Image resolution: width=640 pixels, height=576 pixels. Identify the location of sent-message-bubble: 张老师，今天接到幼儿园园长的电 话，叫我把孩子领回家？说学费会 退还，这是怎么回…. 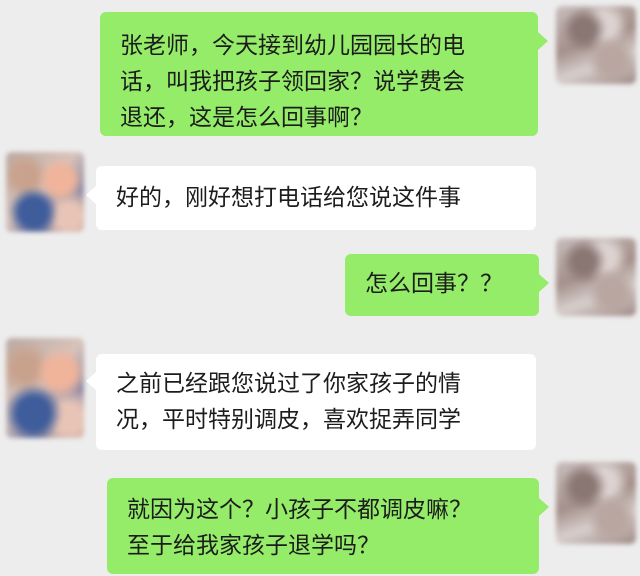
(319, 74).